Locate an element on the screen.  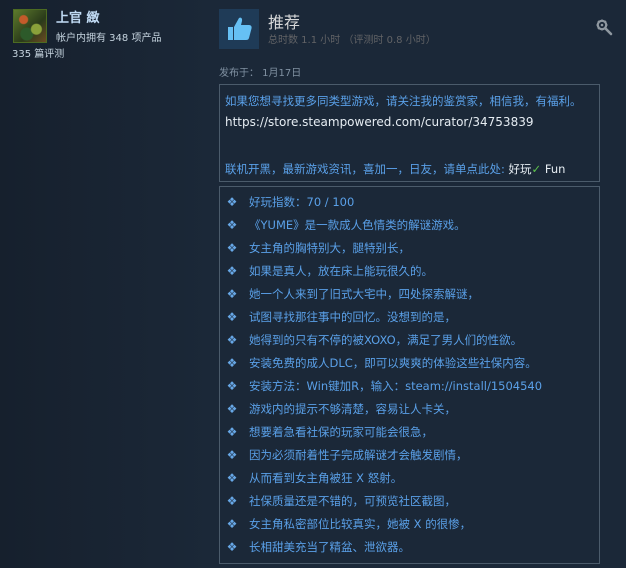
review-verdict: 推荐 is located at coordinates (284, 21).